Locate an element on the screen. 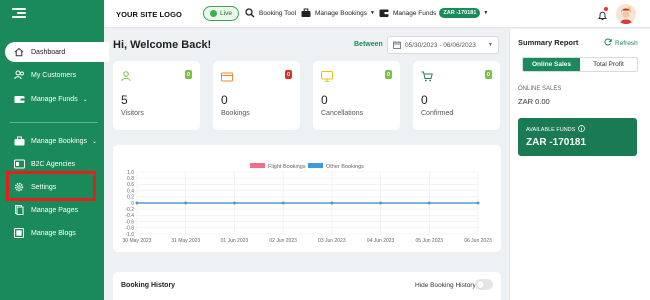 This screenshot has height=300, width=650. y-tick-label: -1.0 is located at coordinates (129, 235).